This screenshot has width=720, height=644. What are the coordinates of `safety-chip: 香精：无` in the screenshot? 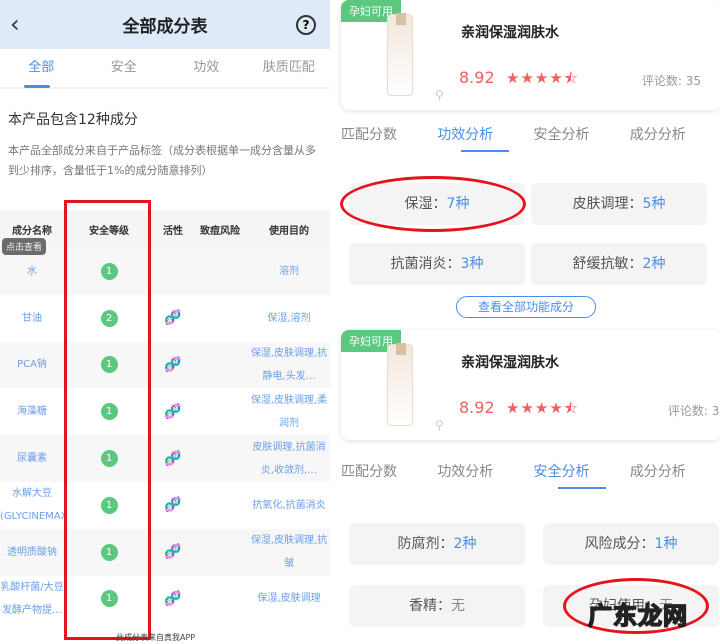 It's located at (437, 606).